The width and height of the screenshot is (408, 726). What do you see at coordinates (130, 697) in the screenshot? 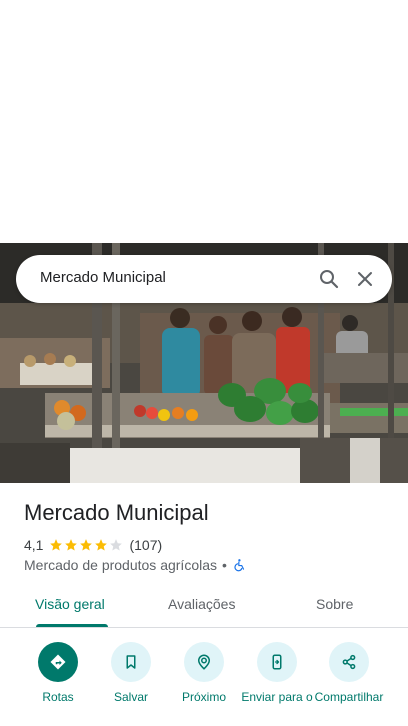
I see `save-label: Salvar` at bounding box center [130, 697].